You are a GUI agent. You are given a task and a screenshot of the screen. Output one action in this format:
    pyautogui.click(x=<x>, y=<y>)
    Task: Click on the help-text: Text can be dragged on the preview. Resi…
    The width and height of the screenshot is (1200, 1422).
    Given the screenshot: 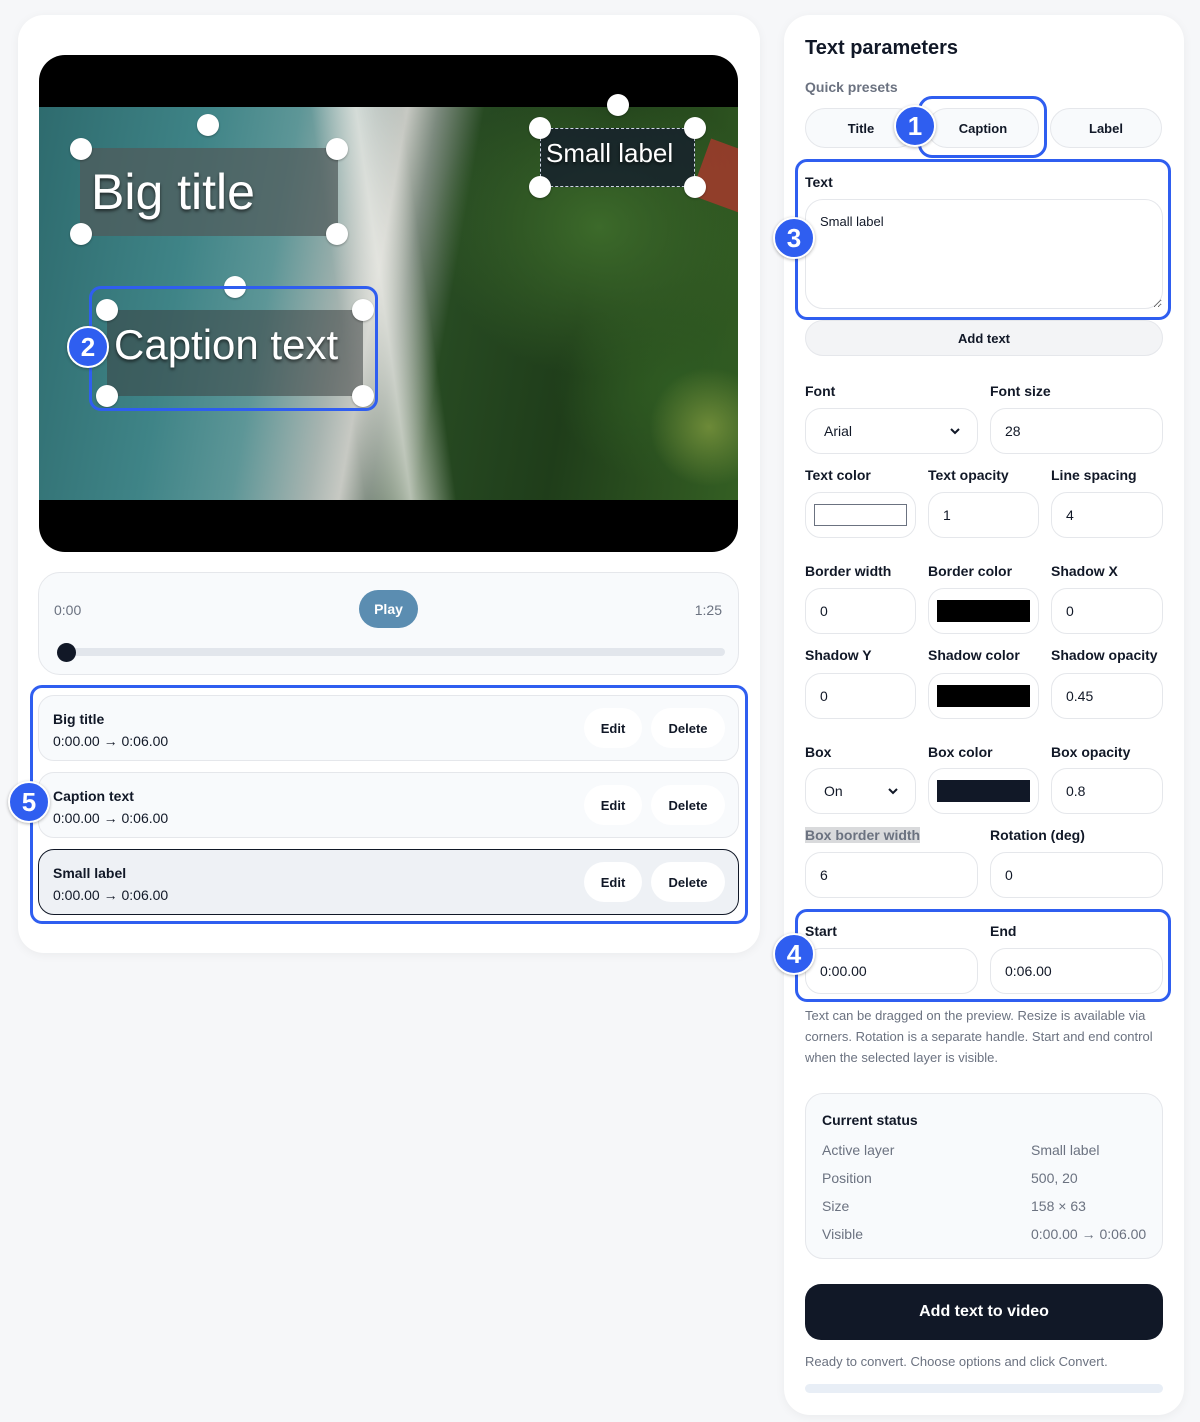 What is the action you would take?
    pyautogui.click(x=979, y=1036)
    